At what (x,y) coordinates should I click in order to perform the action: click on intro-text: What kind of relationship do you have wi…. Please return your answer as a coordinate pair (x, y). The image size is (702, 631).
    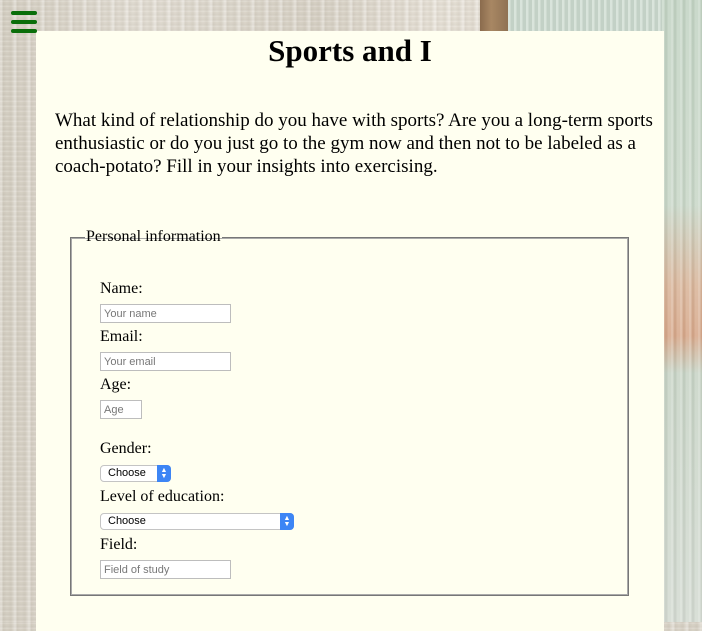
    Looking at the image, I should click on (354, 143).